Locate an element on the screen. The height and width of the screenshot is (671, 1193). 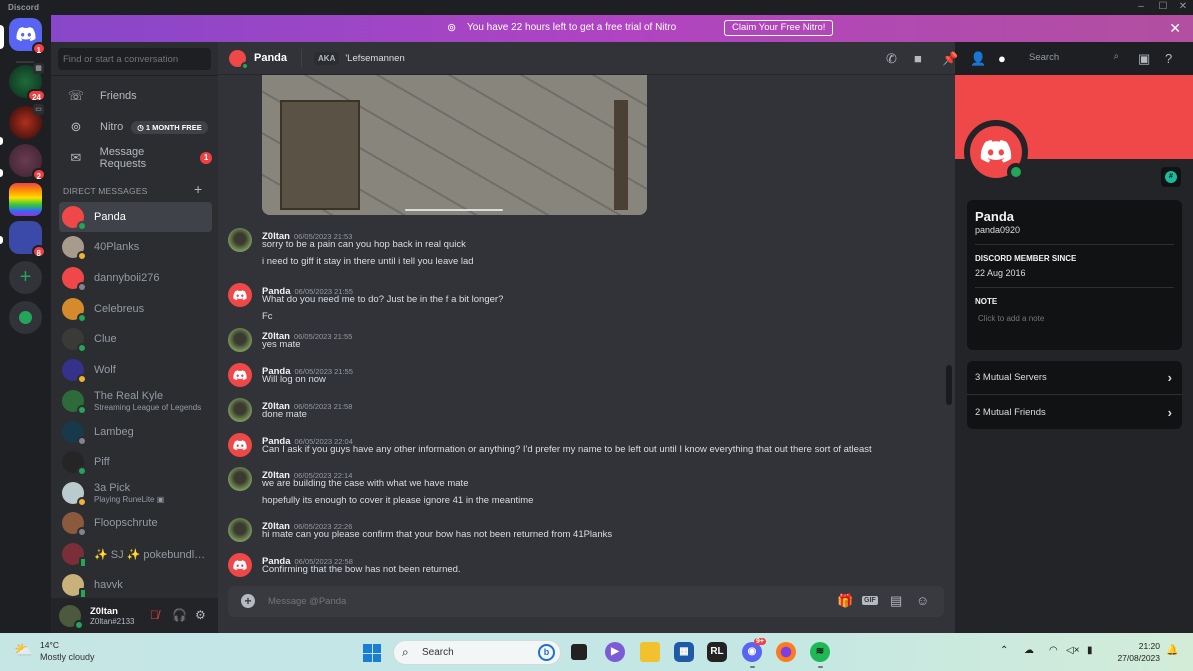
claim-nitro-button: Claim Your Free Nitro! is located at coordinates (779, 28).